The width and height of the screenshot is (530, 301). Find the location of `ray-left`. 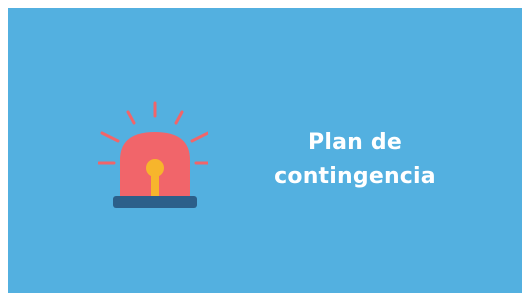

ray-left is located at coordinates (110, 137).